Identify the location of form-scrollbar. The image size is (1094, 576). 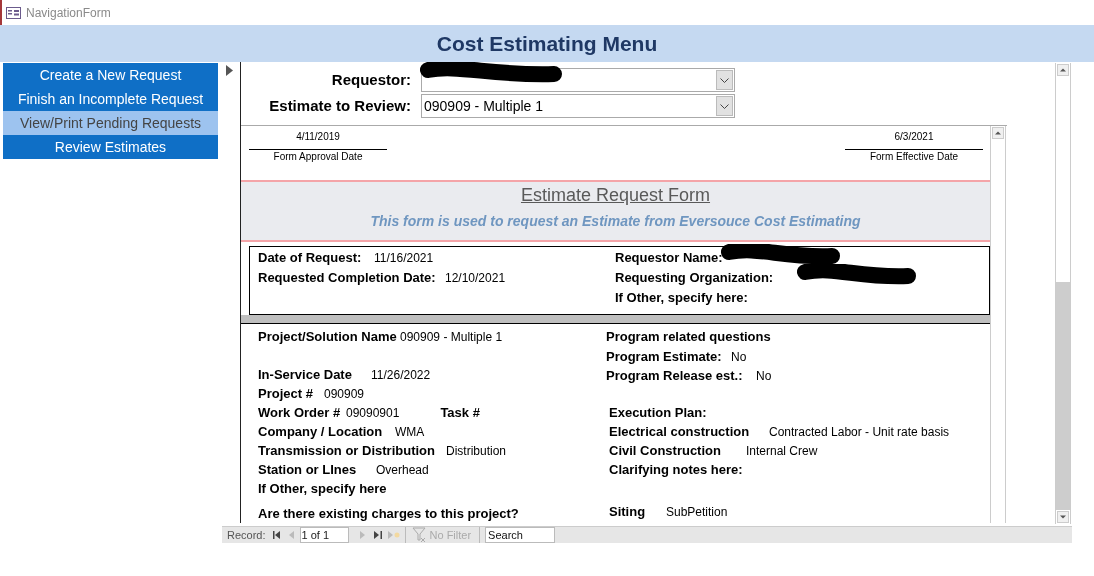
(1063, 293).